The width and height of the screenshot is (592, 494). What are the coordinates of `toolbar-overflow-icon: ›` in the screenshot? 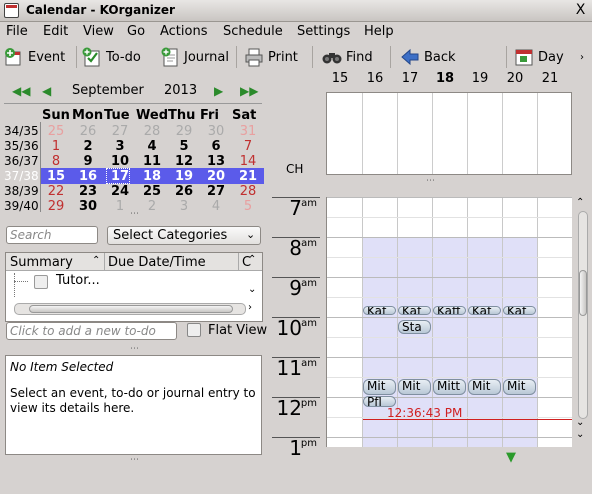 It's located at (582, 57).